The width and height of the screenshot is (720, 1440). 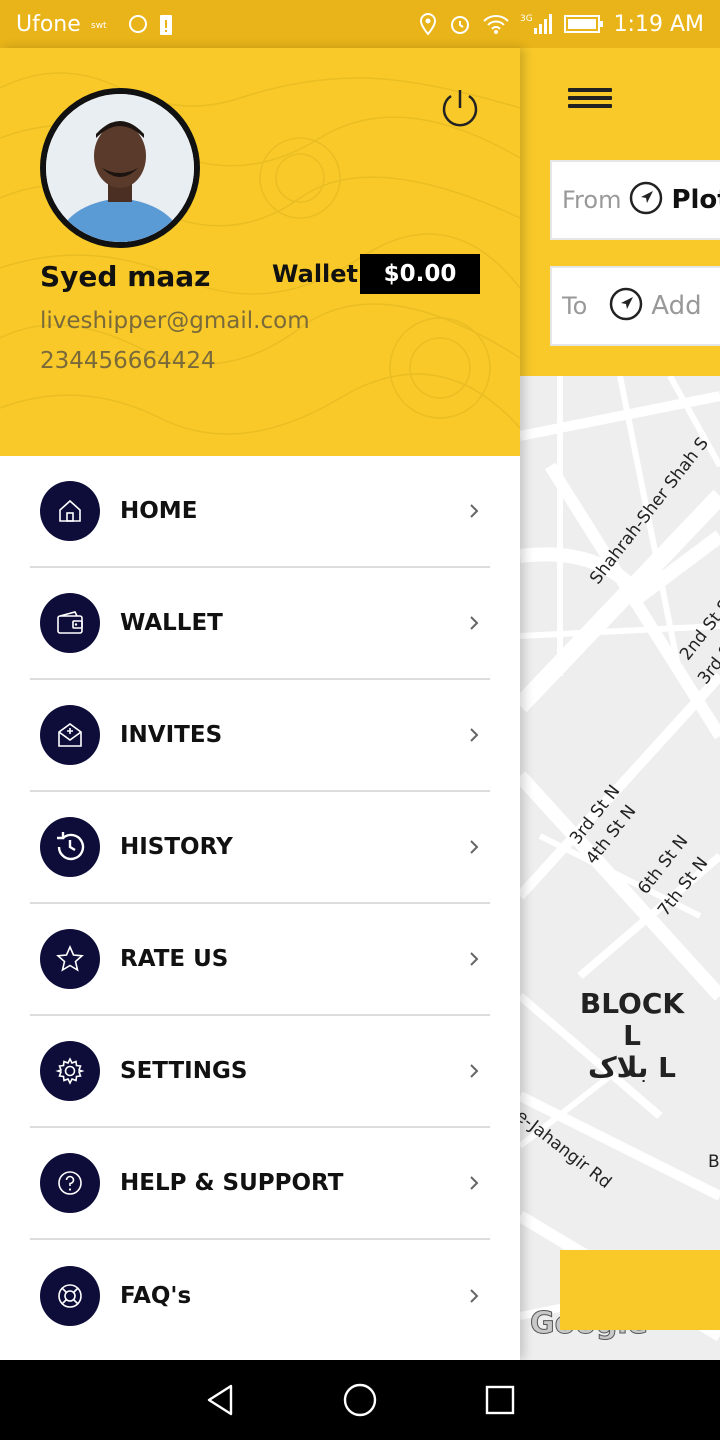 What do you see at coordinates (460, 108) in the screenshot?
I see `power-logout-icon` at bounding box center [460, 108].